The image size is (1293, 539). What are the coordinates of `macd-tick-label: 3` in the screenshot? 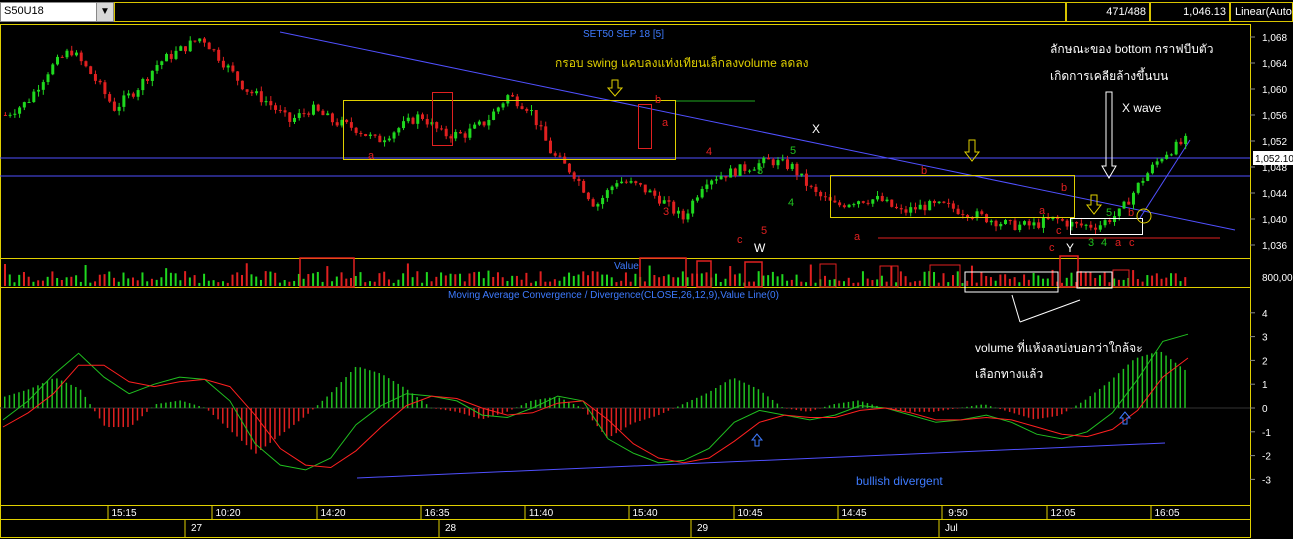 It's located at (1265, 338).